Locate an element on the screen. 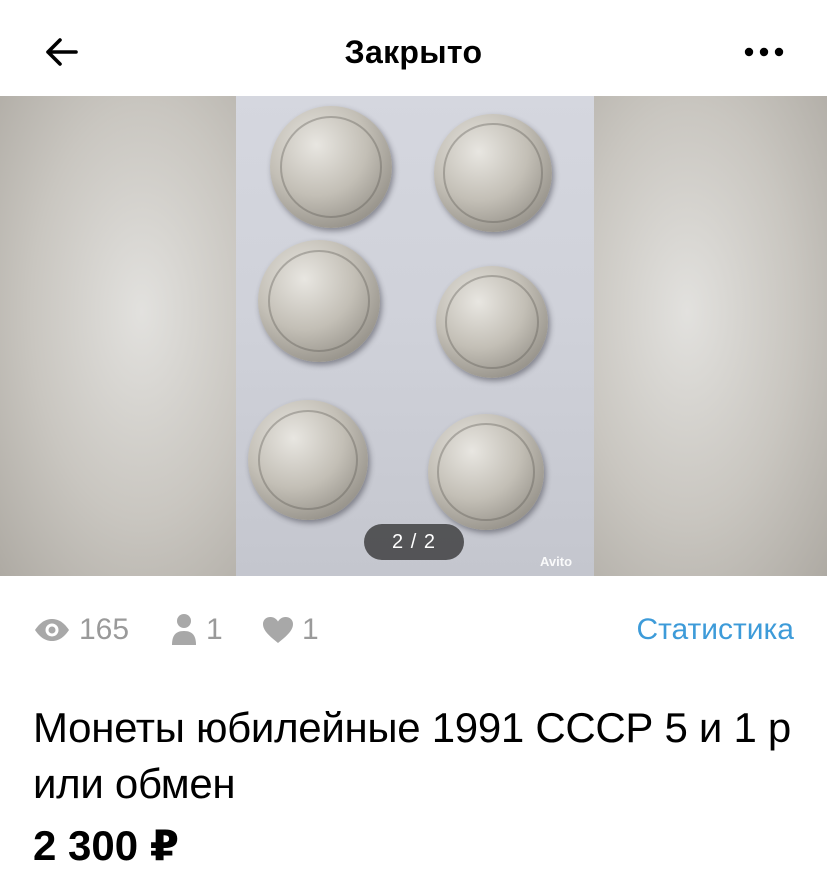 The height and width of the screenshot is (880, 827). avito-watermark: Avito is located at coordinates (556, 561).